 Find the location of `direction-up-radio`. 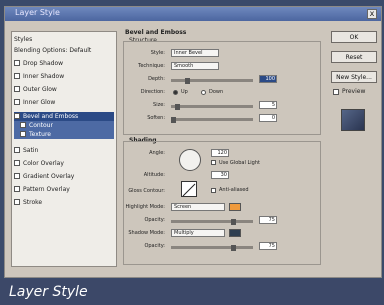

direction-up-radio is located at coordinates (175, 92).